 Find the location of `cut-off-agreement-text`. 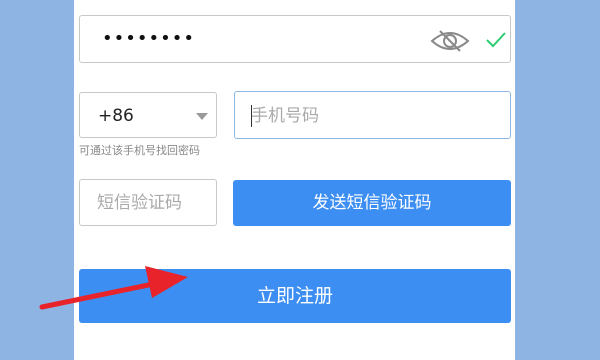

cut-off-agreement-text is located at coordinates (197, 355).